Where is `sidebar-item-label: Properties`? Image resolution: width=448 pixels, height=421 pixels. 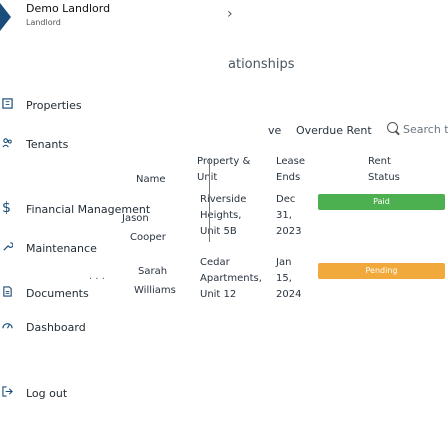
sidebar-item-label: Properties is located at coordinates (54, 105).